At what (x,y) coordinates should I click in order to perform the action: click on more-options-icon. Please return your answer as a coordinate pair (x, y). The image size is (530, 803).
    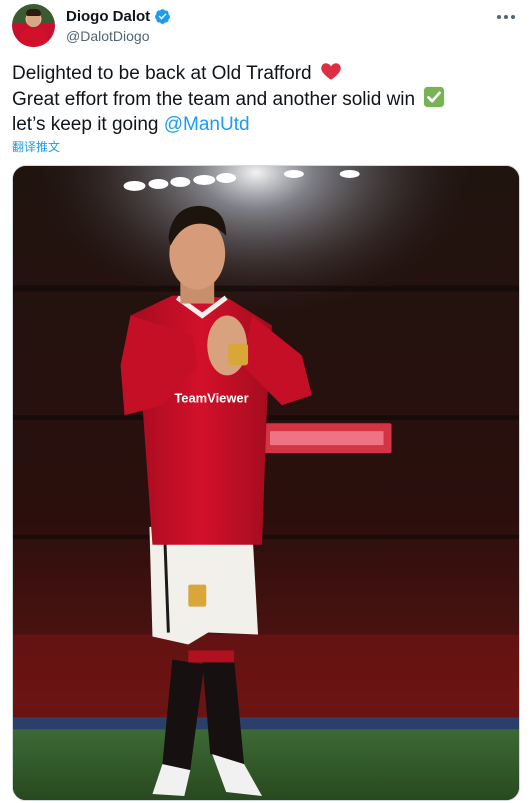
    Looking at the image, I should click on (506, 17).